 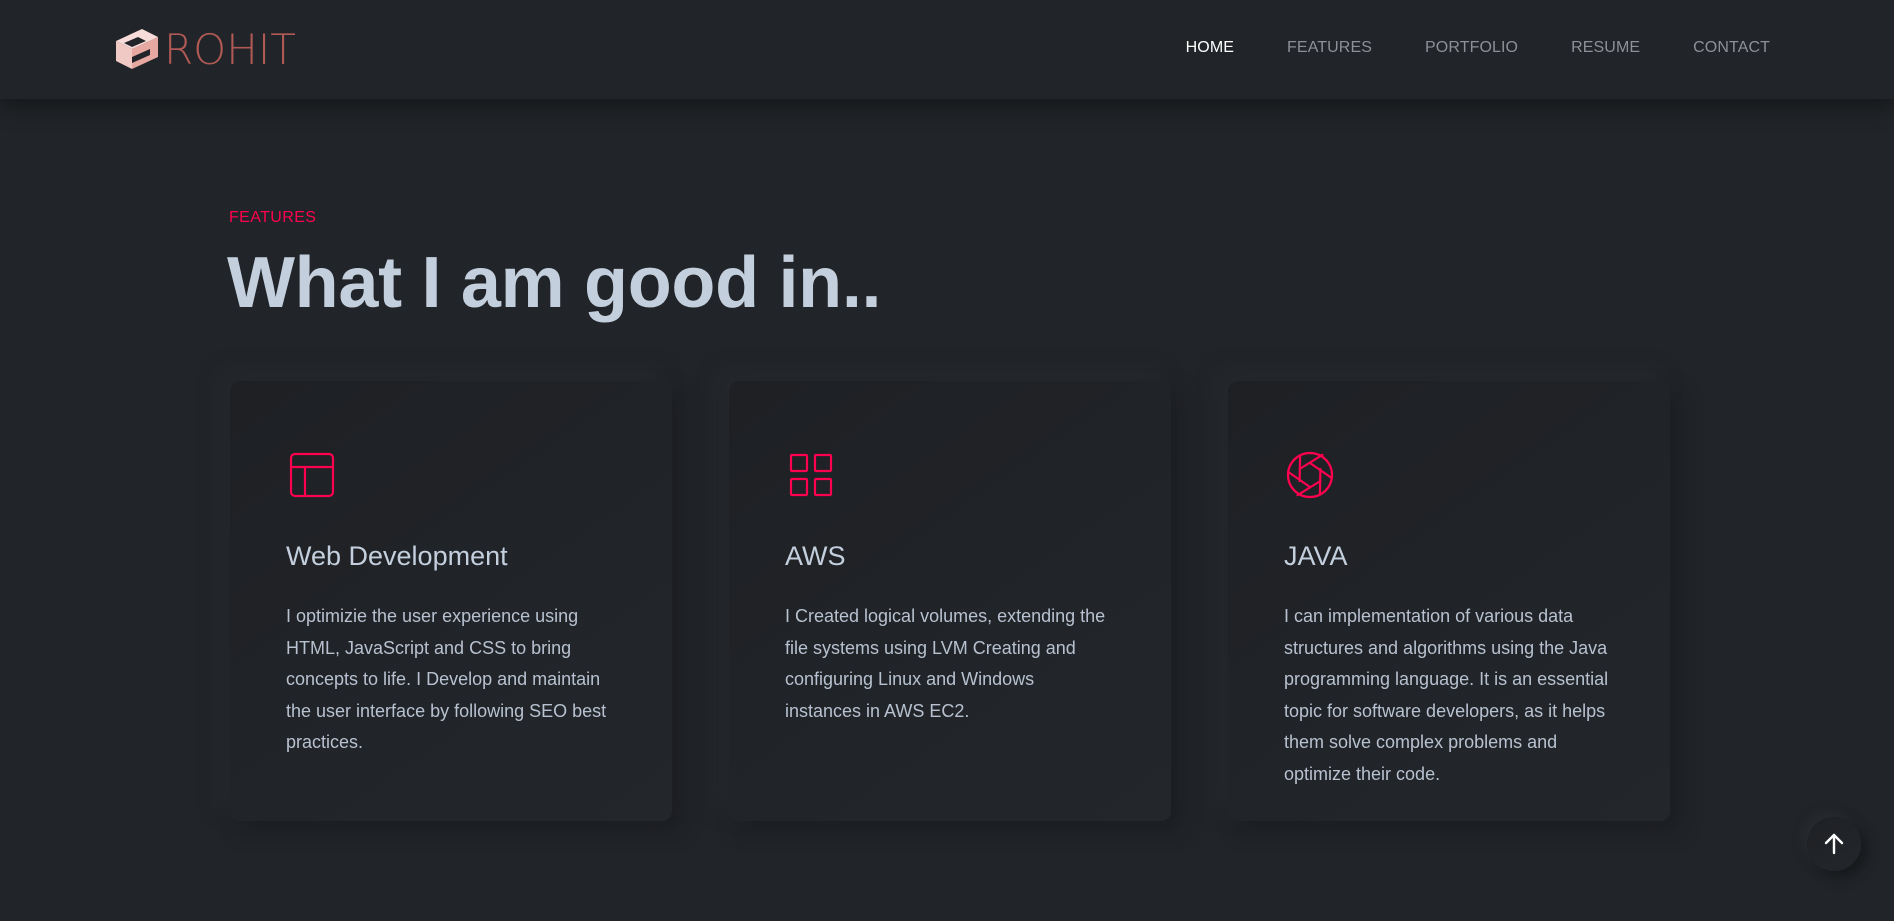 What do you see at coordinates (397, 556) in the screenshot?
I see `card-title: Web Development` at bounding box center [397, 556].